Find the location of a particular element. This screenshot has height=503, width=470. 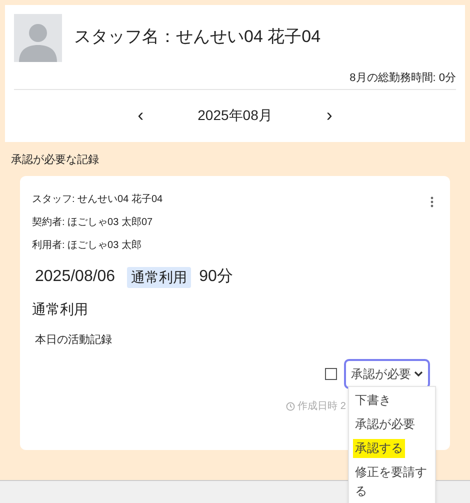

clock-icon is located at coordinates (290, 406).